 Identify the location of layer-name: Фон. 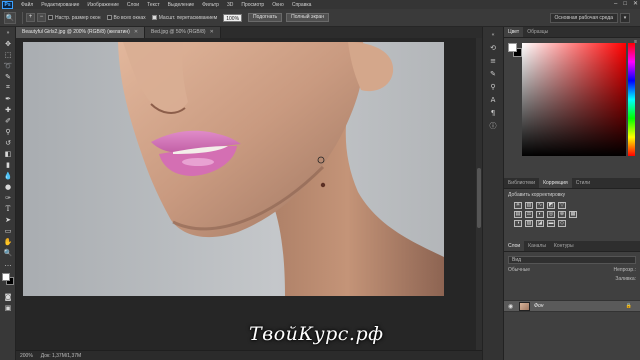
(539, 306).